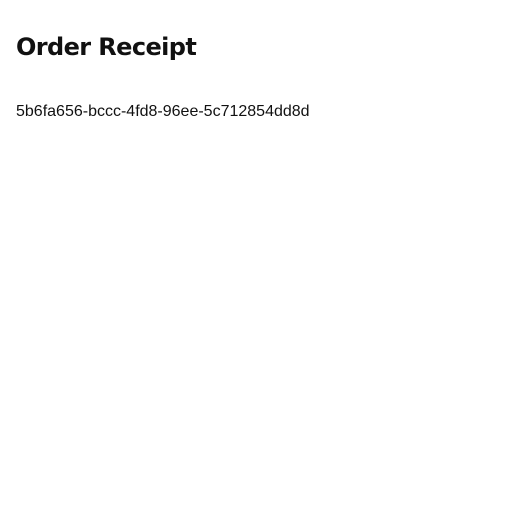  I want to click on order-id: 5b6fa656-bccc-4fd8-96ee-5c712854dd8d, so click(163, 111).